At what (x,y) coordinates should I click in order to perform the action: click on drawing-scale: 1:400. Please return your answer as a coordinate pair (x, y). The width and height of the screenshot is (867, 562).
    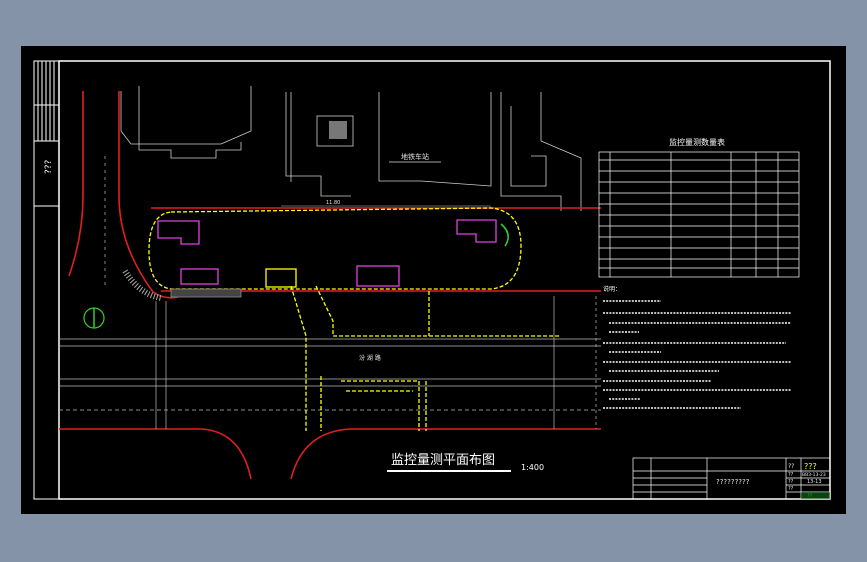
    Looking at the image, I should click on (532, 467).